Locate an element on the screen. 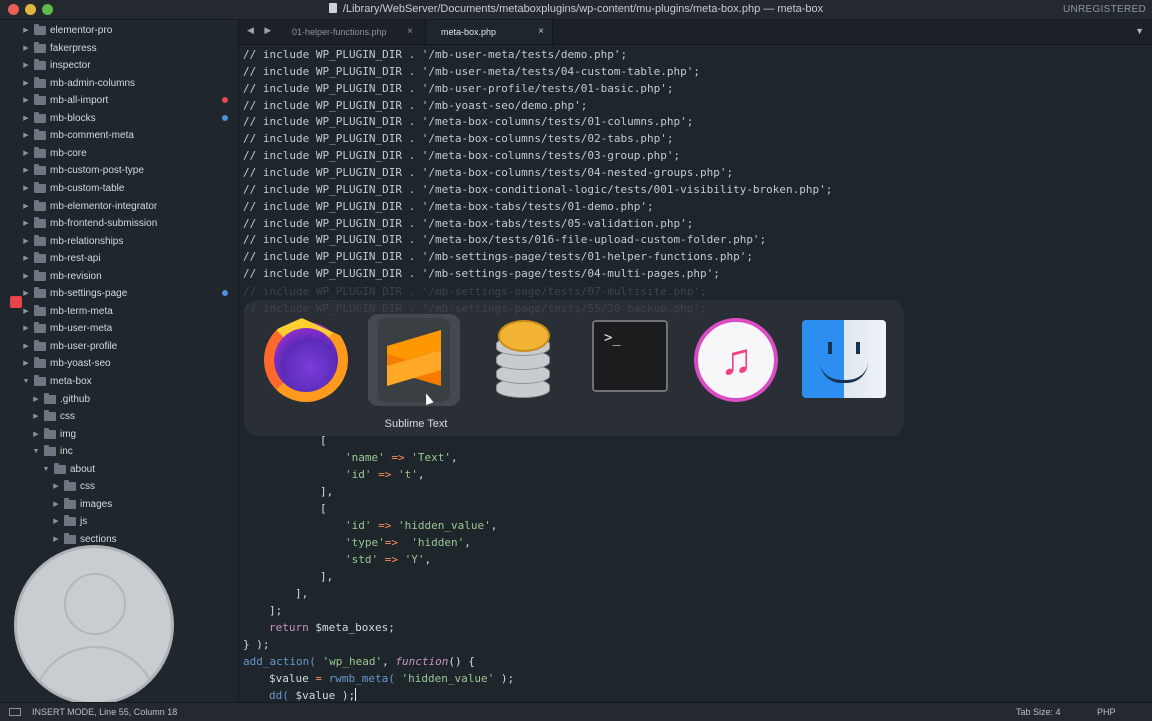 This screenshot has height=721, width=1152. code-line: ]; is located at coordinates (276, 610).